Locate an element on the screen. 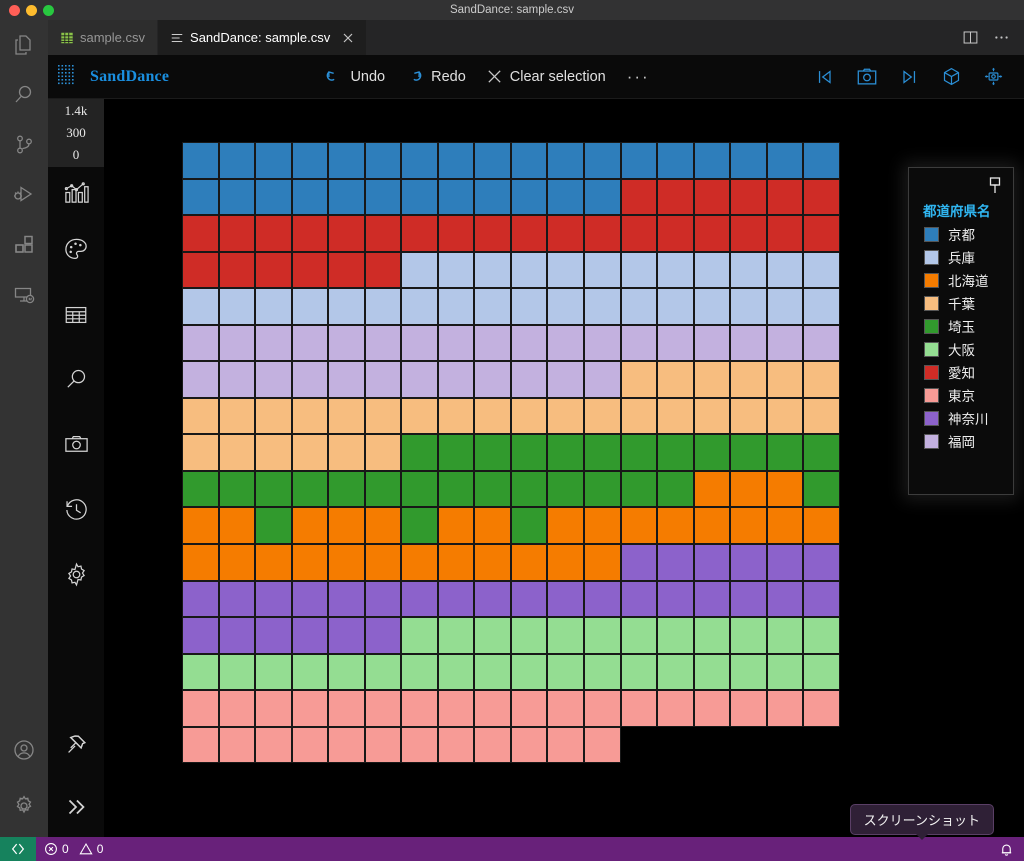 The height and width of the screenshot is (861, 1024). color-palette-icon is located at coordinates (76, 249).